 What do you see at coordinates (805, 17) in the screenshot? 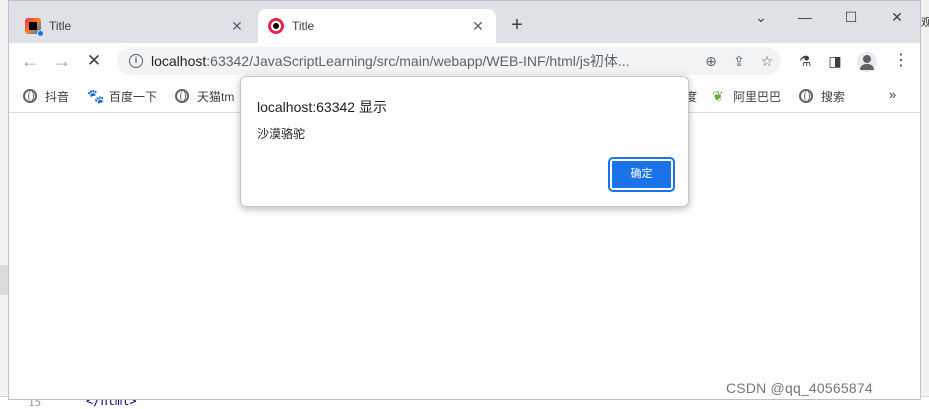
I see `minimize-button: —` at bounding box center [805, 17].